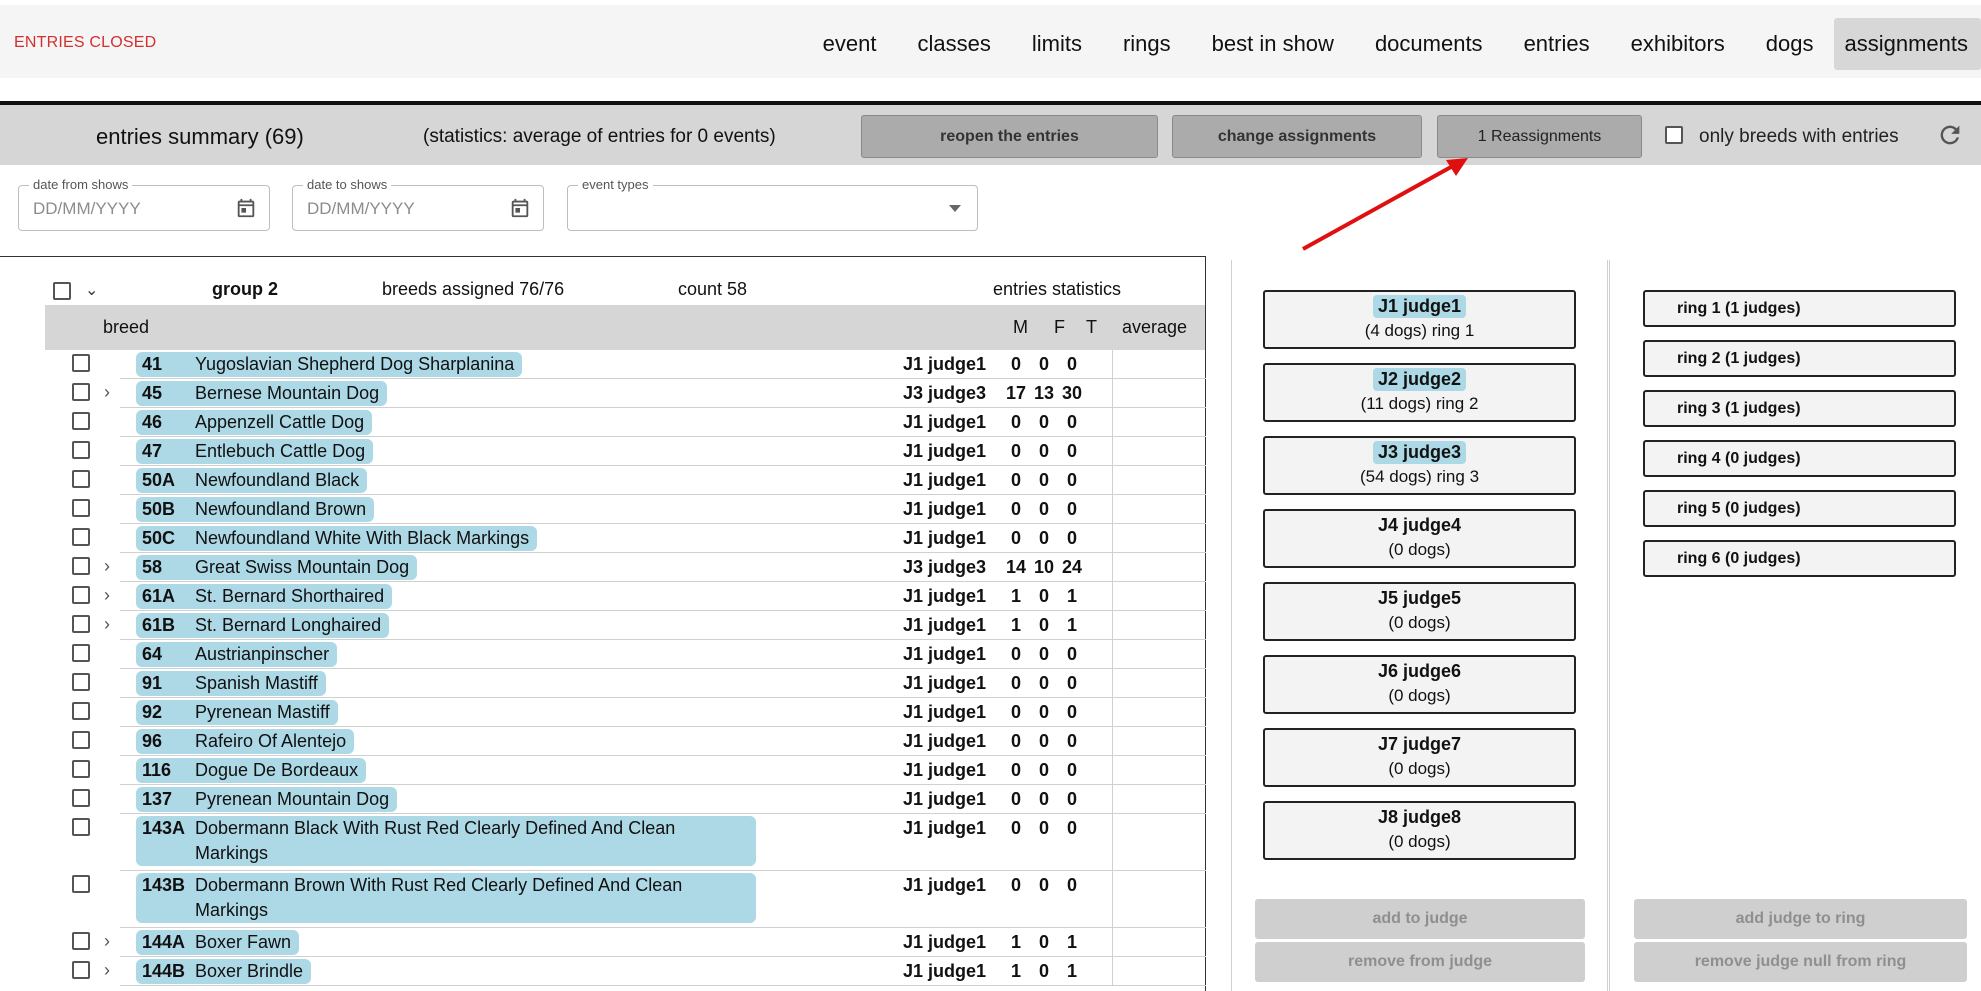  Describe the element at coordinates (1799, 358) in the screenshot. I see `ring-card: ring 2 (1 judges)` at that location.